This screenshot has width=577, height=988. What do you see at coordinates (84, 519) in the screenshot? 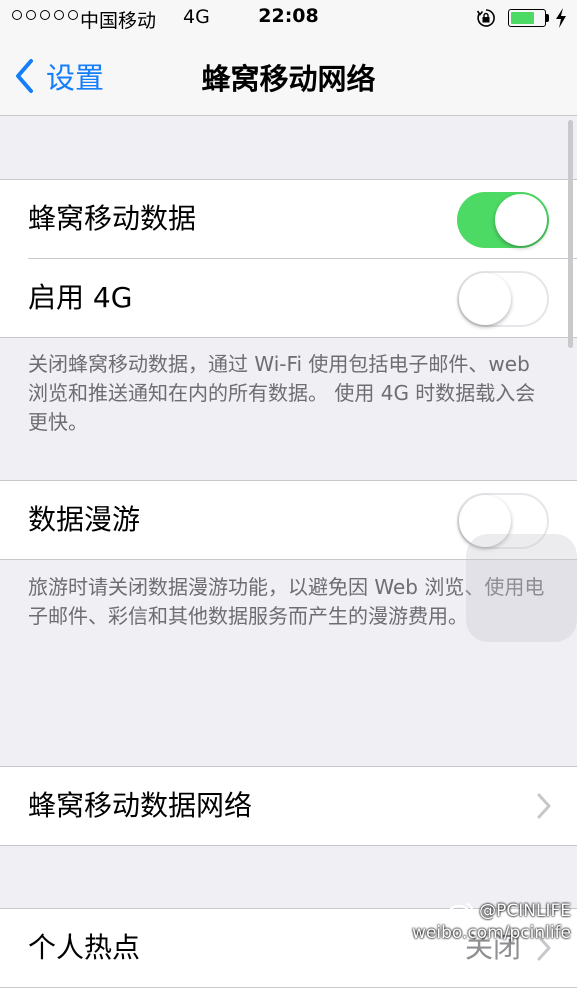
I see `data-roaming-label: 数据漫游` at bounding box center [84, 519].